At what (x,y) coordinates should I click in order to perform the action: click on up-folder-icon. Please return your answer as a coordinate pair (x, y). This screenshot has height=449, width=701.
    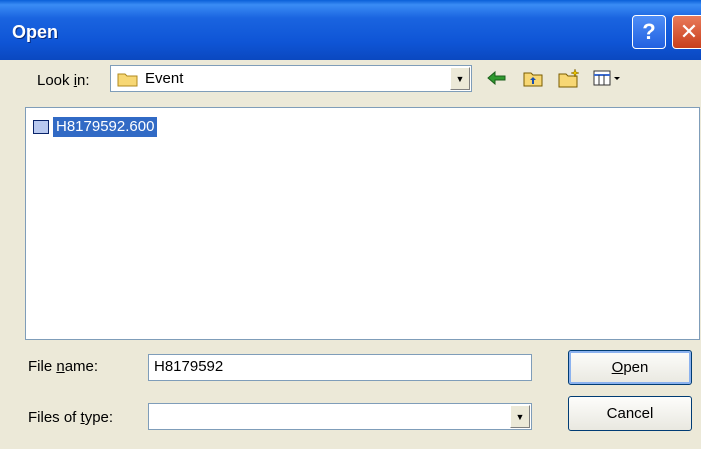
    Looking at the image, I should click on (533, 79).